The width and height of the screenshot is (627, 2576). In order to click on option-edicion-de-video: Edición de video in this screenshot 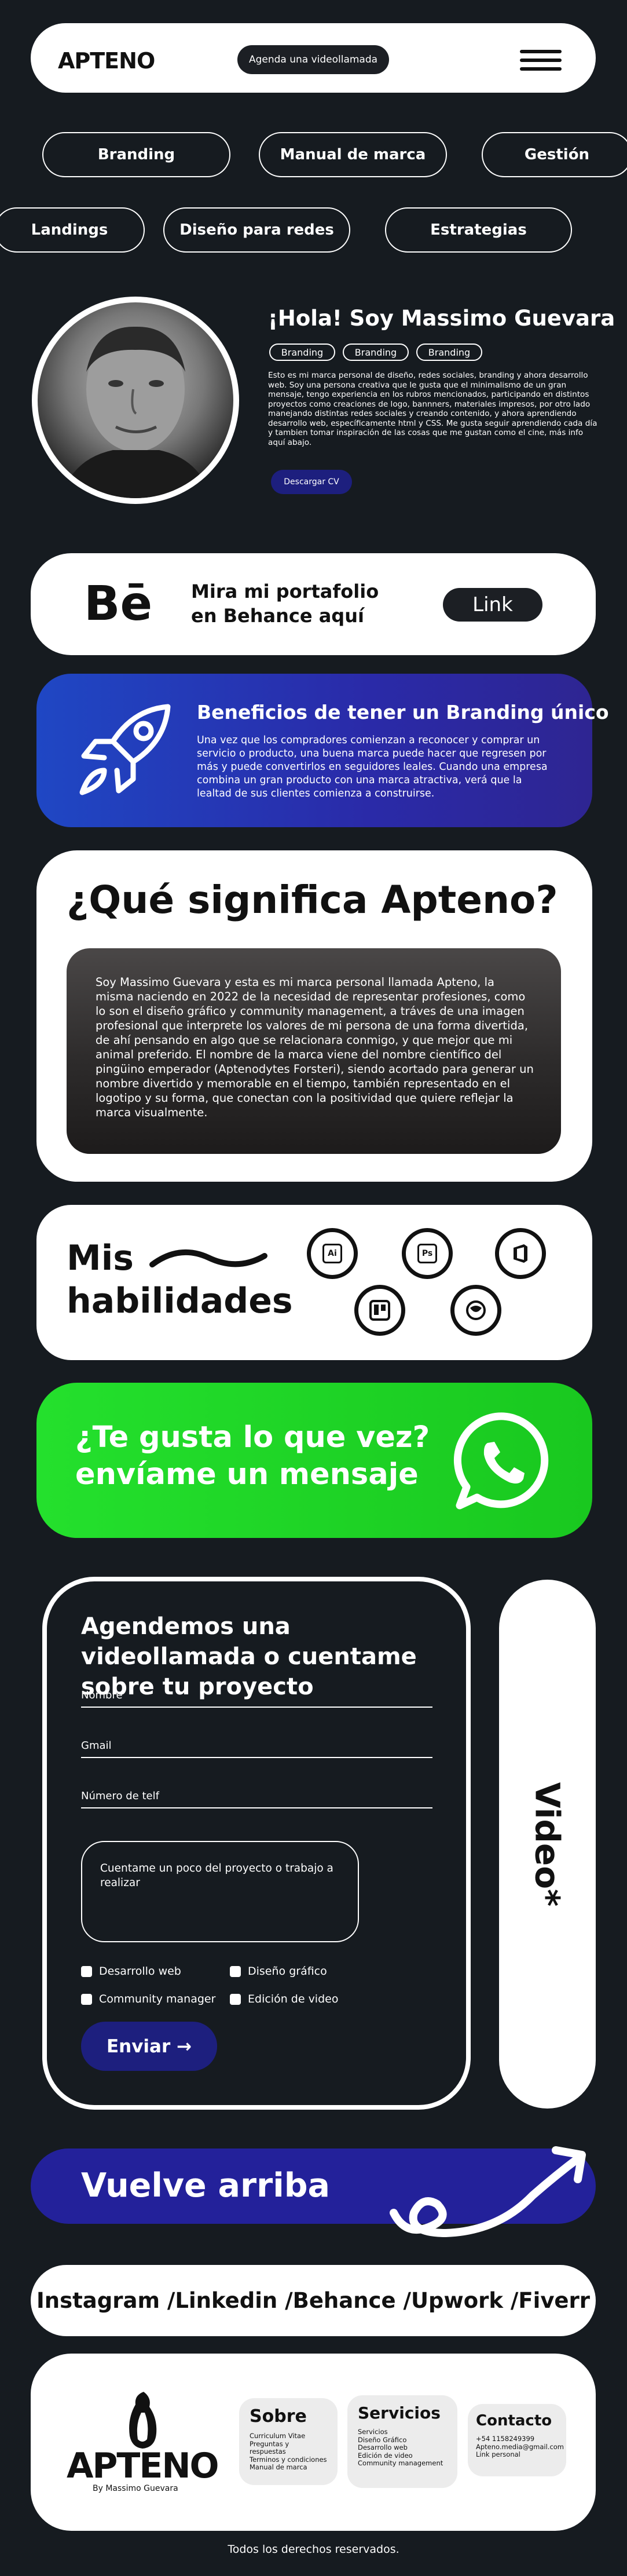, I will do `click(284, 1999)`.